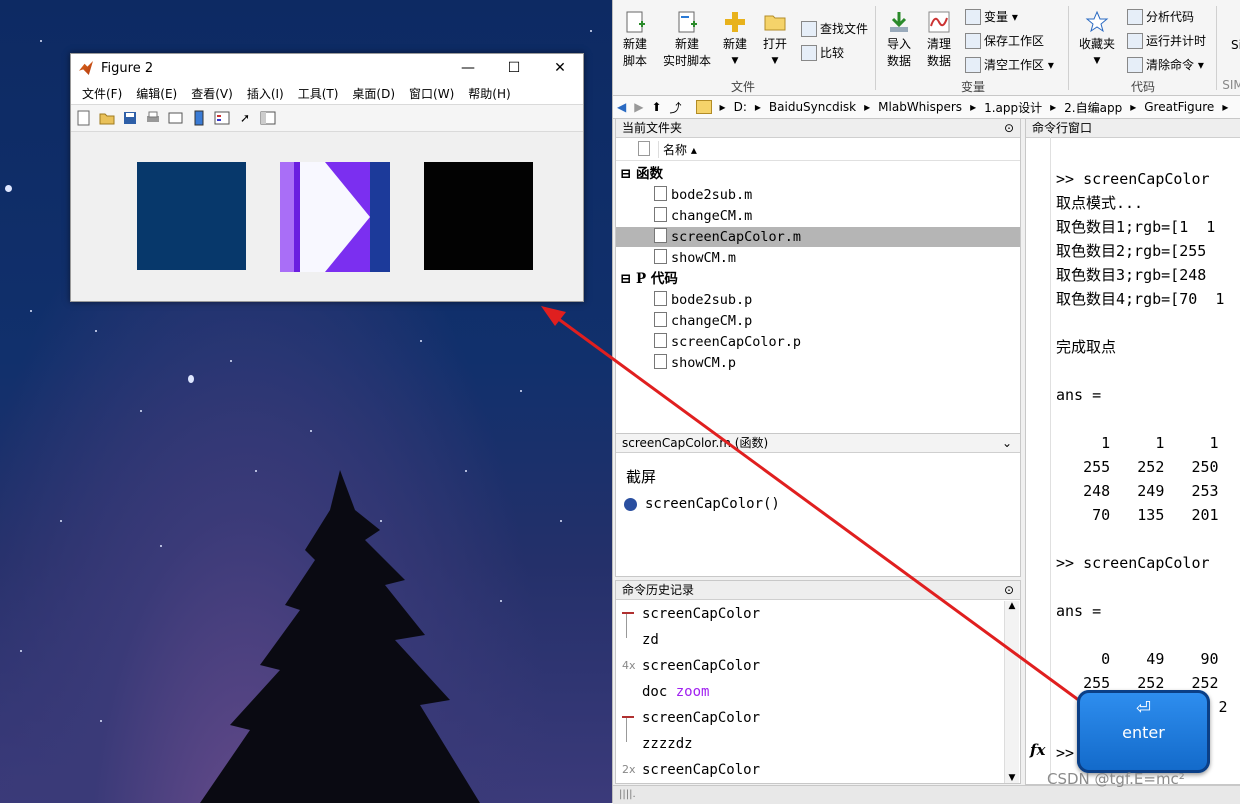 The height and width of the screenshot is (804, 1240). I want to click on return-arrow-icon: ⏎, so click(1143, 708).